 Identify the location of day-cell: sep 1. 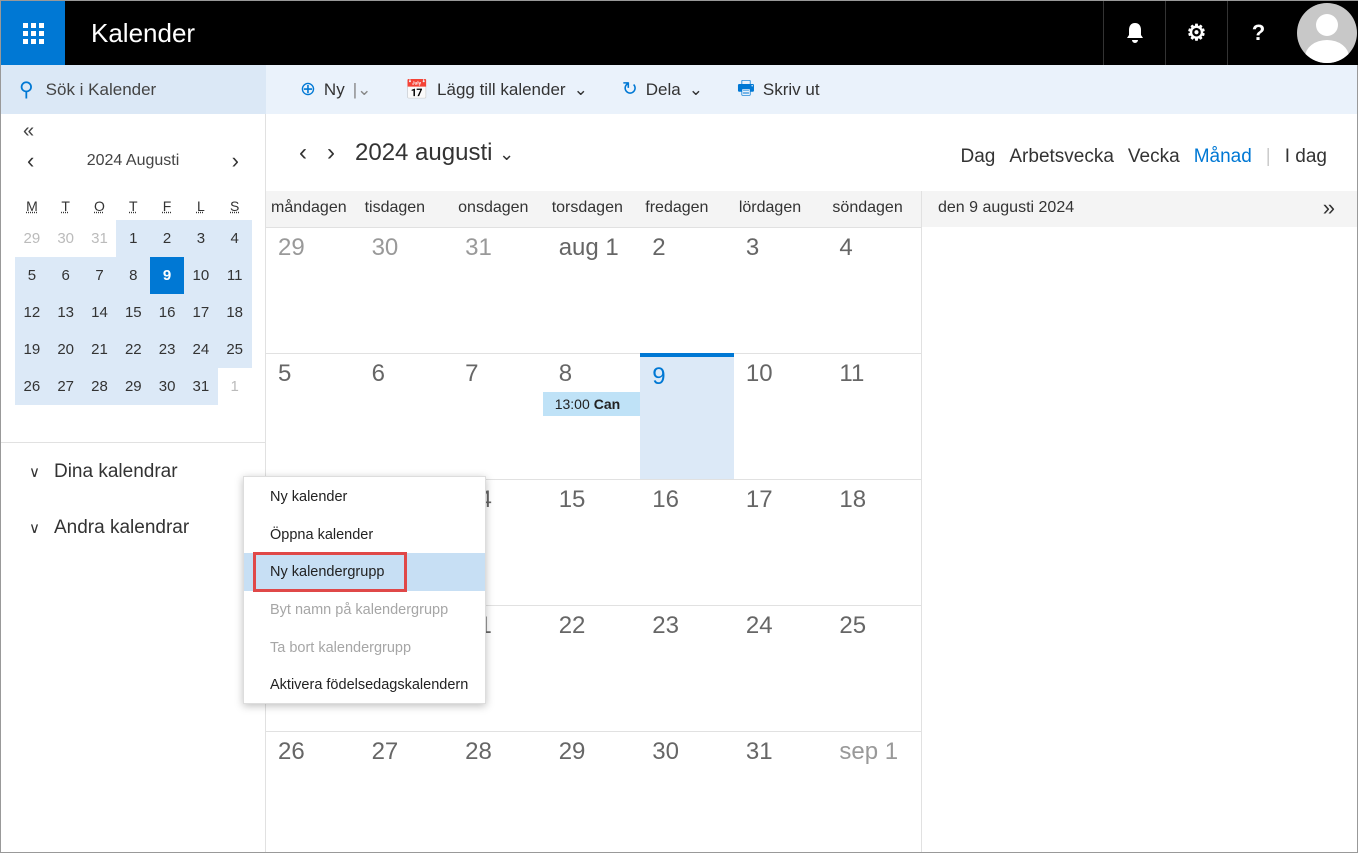
(874, 794).